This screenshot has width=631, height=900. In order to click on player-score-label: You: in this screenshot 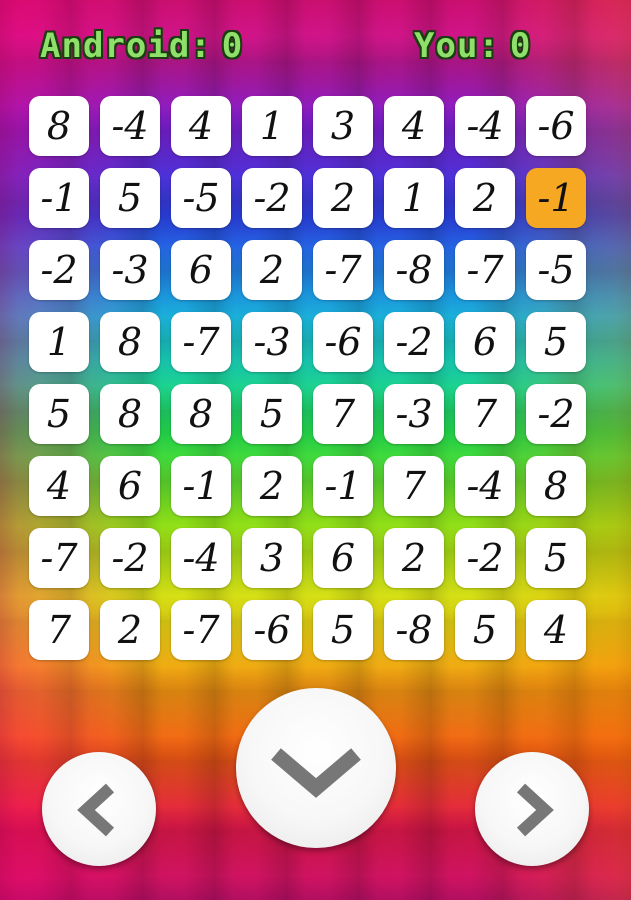, I will do `click(457, 46)`.